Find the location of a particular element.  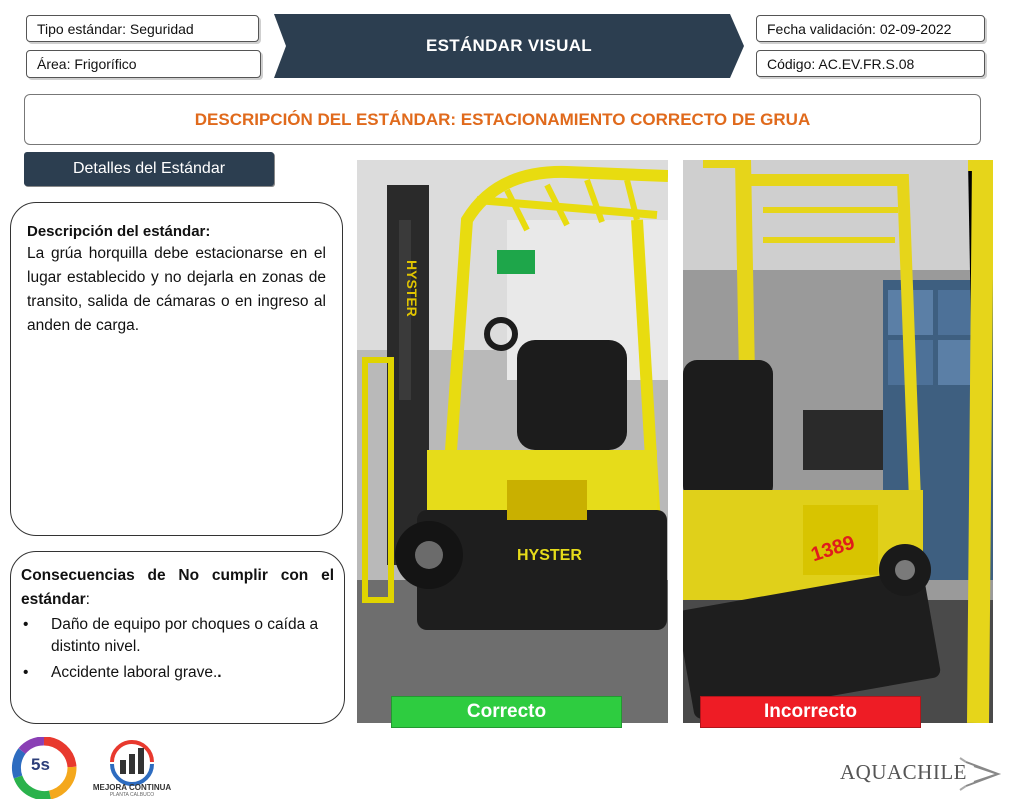

description-heading: Descripción del estándar: is located at coordinates (119, 231).